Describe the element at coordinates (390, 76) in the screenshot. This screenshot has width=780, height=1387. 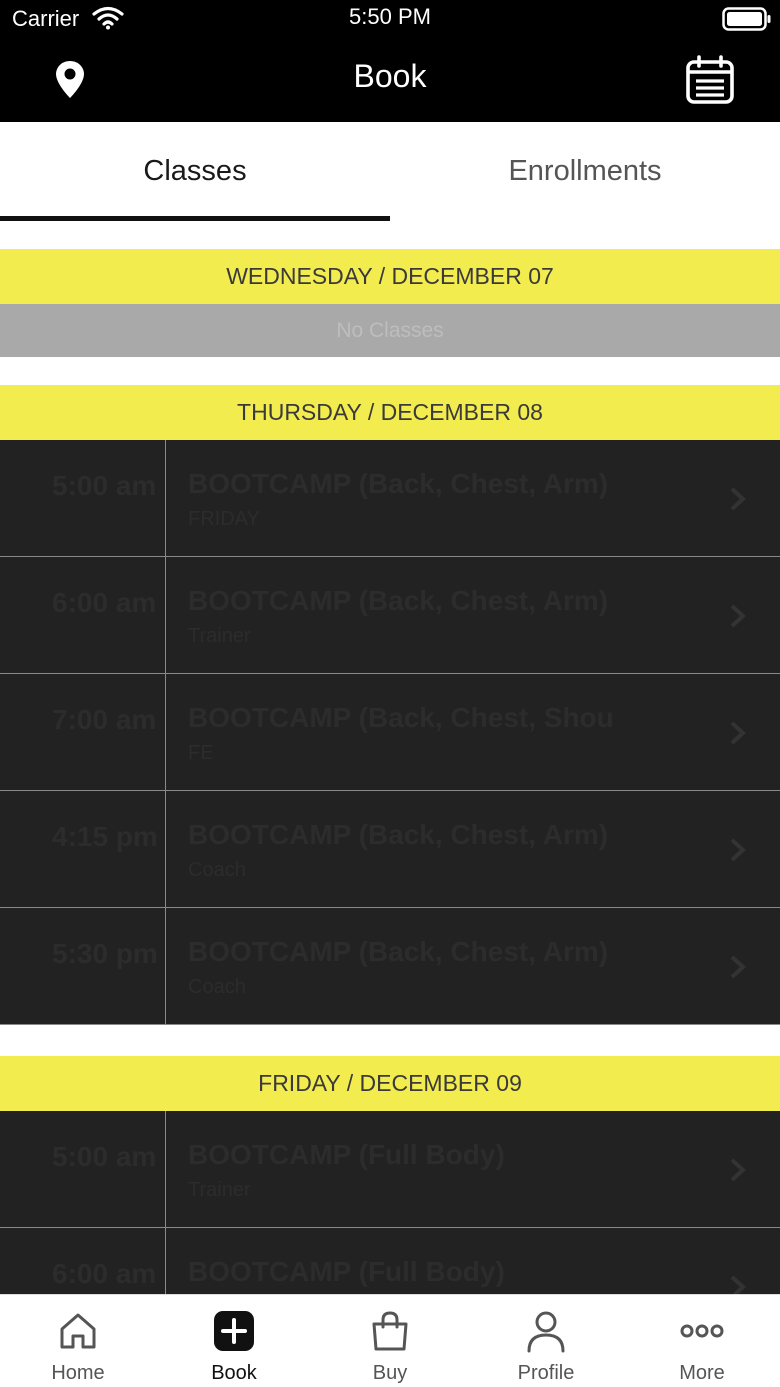
I see `page-title: Book` at that location.